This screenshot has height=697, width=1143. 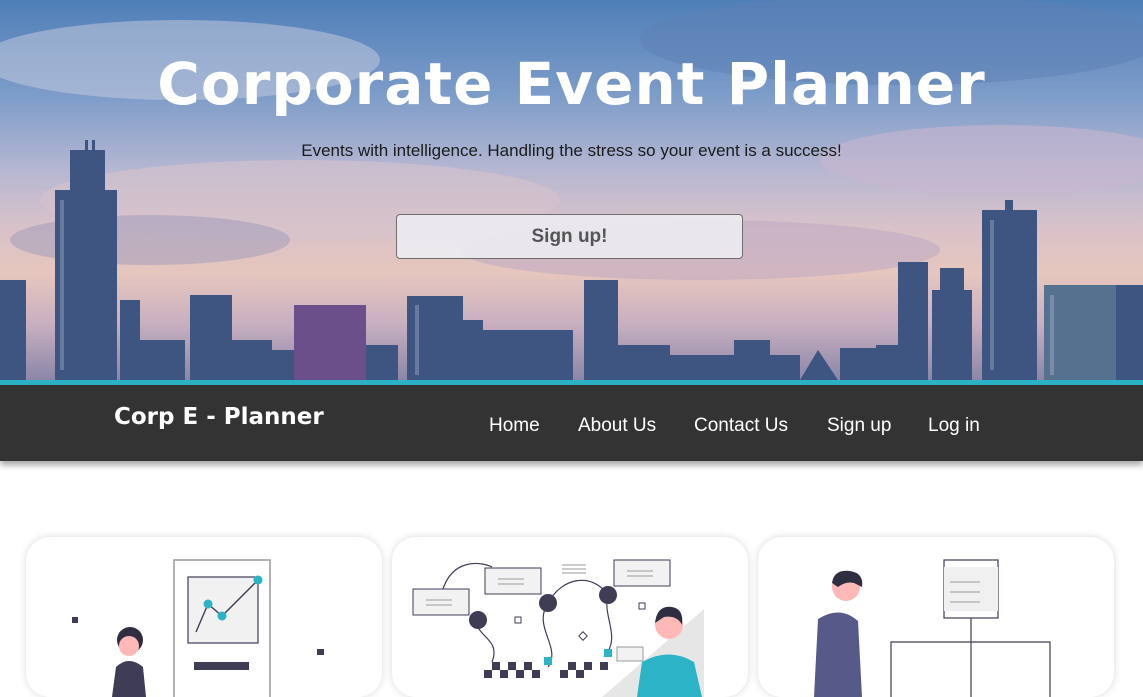 What do you see at coordinates (569, 236) in the screenshot?
I see `signup-cta-button: Sign up!` at bounding box center [569, 236].